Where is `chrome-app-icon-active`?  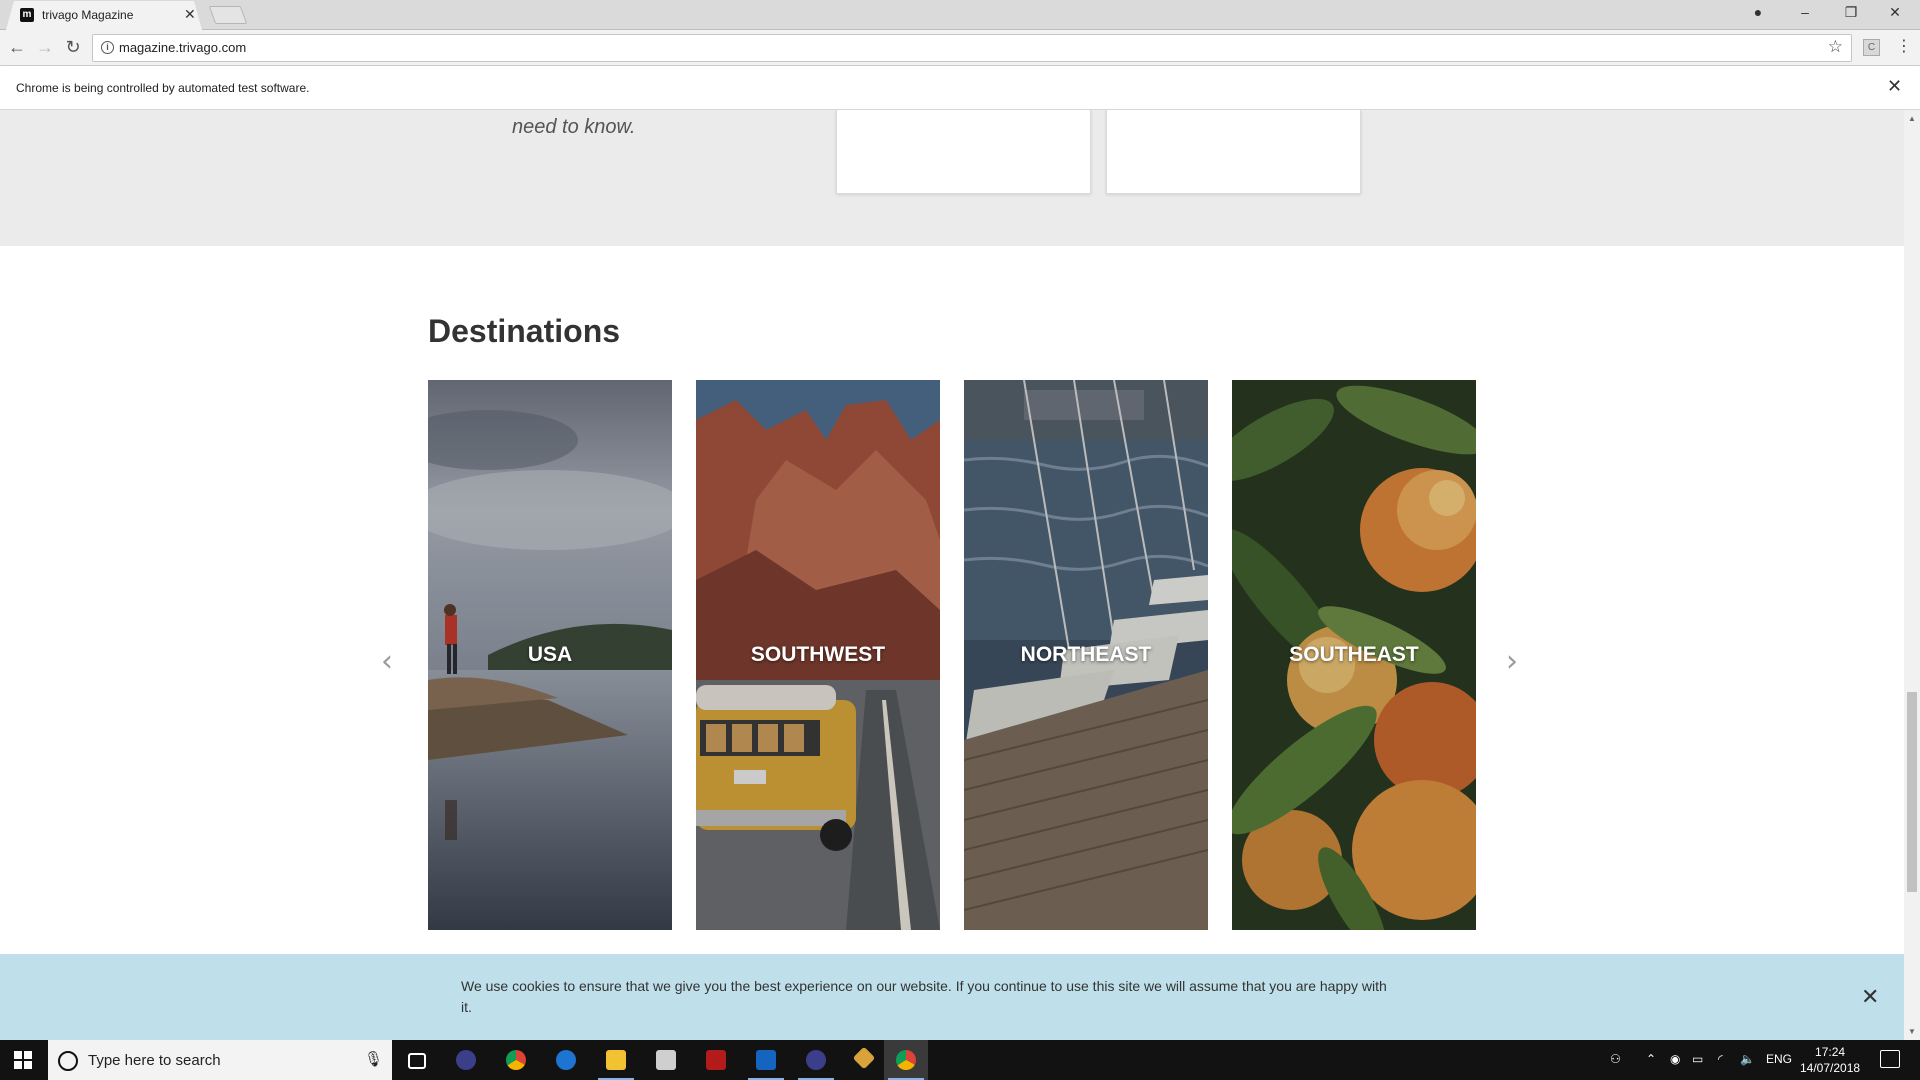
chrome-app-icon-active is located at coordinates (906, 1060).